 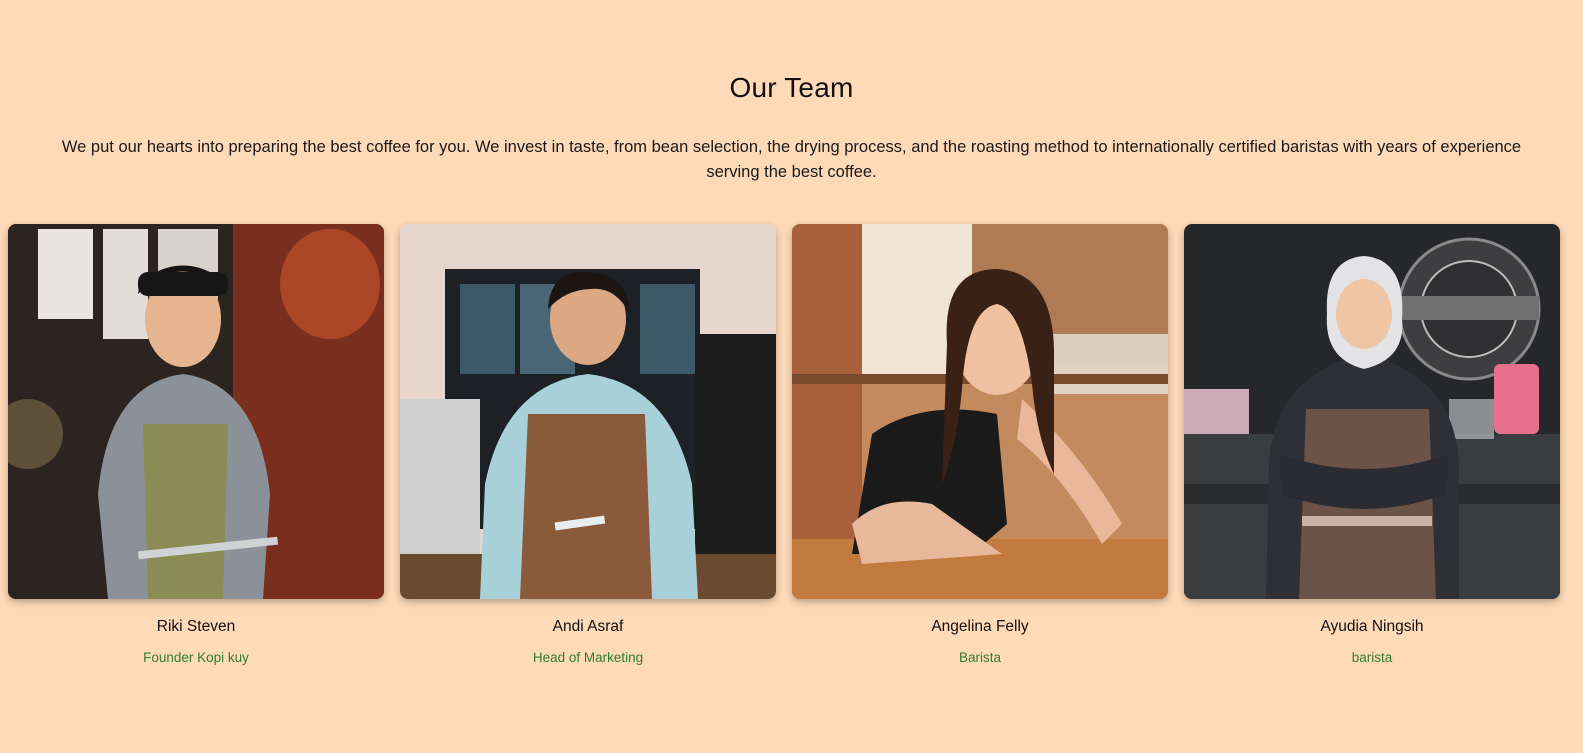 What do you see at coordinates (980, 626) in the screenshot?
I see `team-member-name: Angelina Felly` at bounding box center [980, 626].